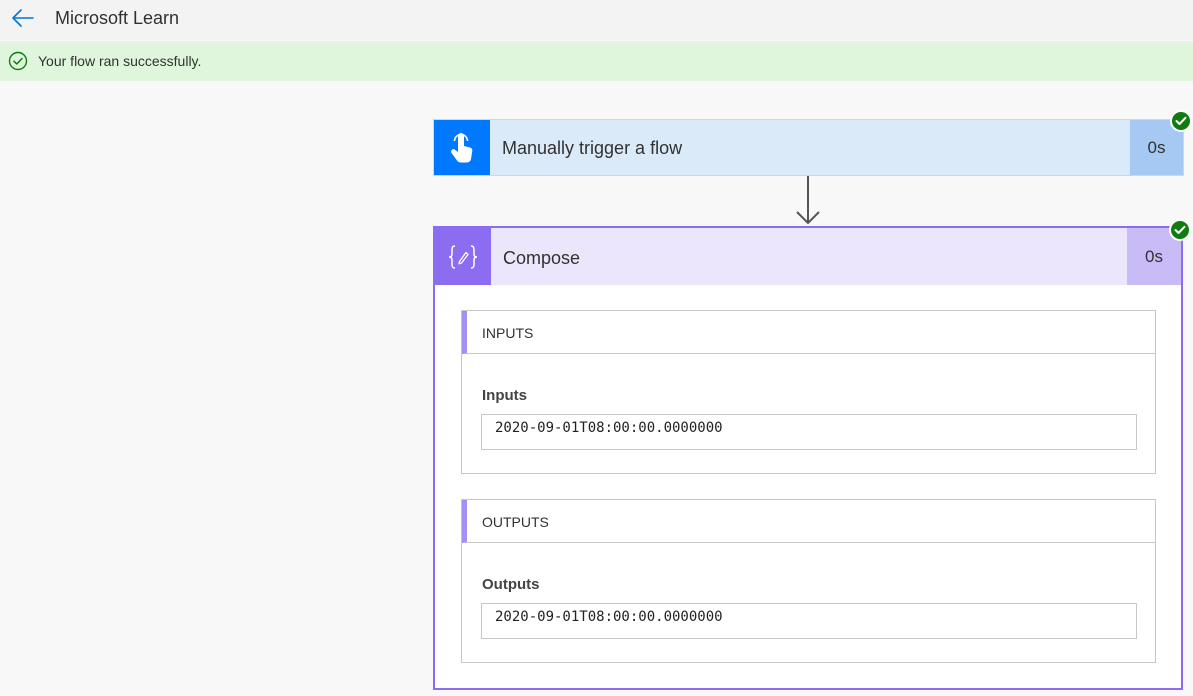  I want to click on back-button, so click(23, 18).